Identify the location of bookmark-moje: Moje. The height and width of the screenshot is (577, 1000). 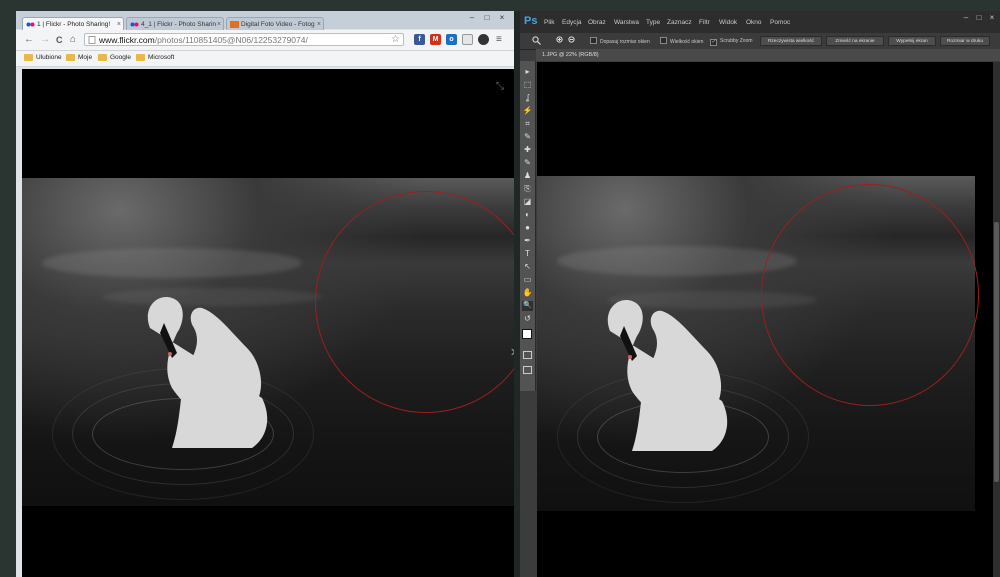
(79, 58).